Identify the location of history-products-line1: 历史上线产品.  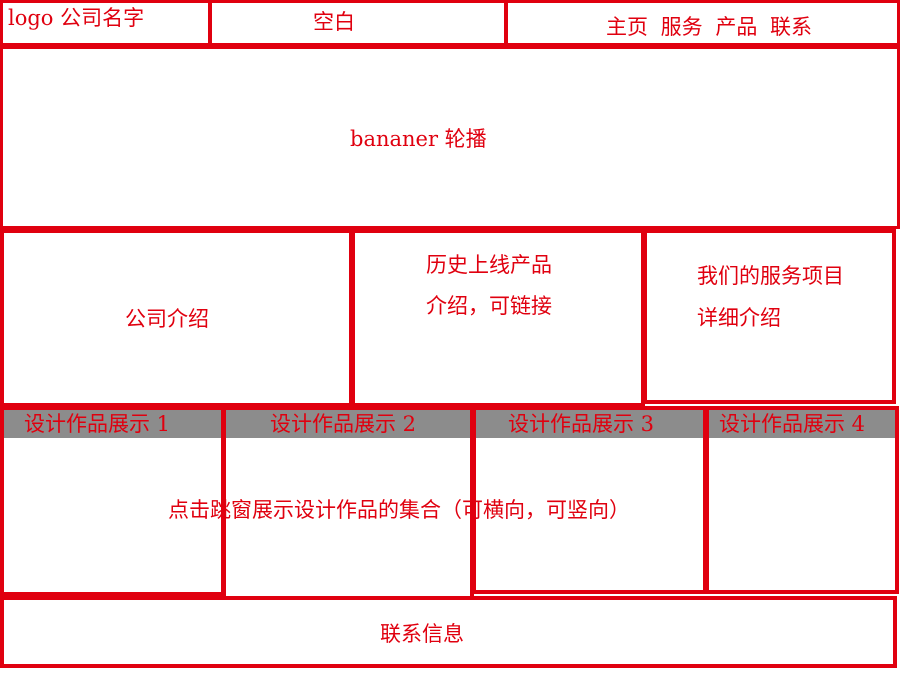
(489, 265).